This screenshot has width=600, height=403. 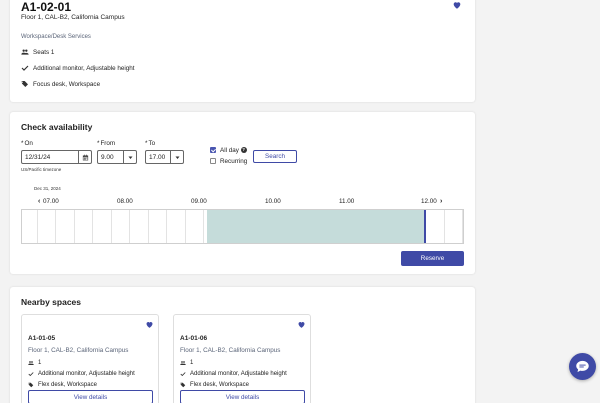 What do you see at coordinates (194, 338) in the screenshot?
I see `space-name: A1-01-06` at bounding box center [194, 338].